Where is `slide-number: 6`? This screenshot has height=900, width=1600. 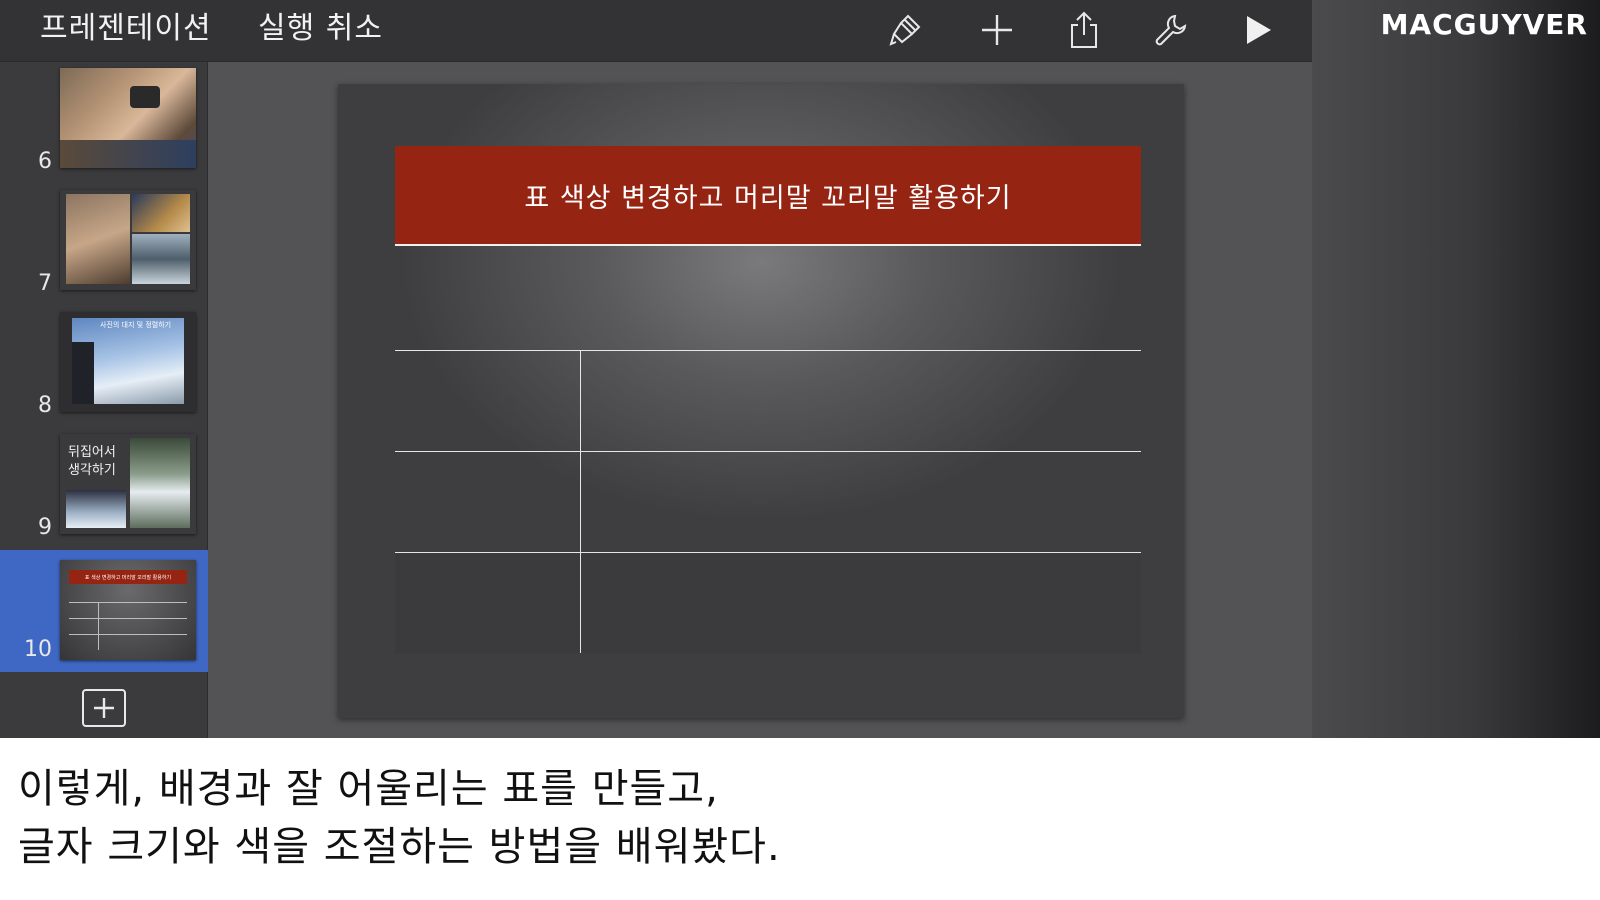
slide-number: 6 is located at coordinates (45, 161).